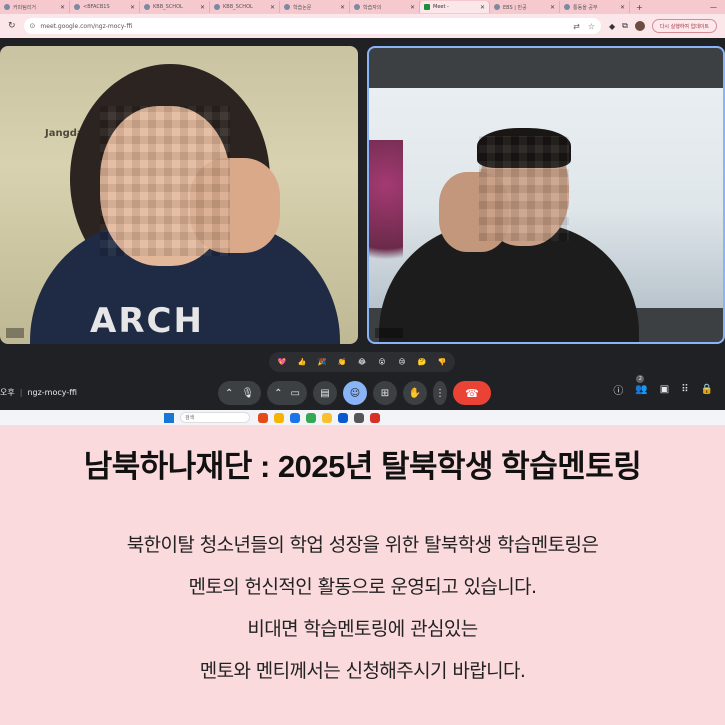 This screenshot has height=725, width=725. Describe the element at coordinates (294, 393) in the screenshot. I see `camera-icon: ▭` at that location.